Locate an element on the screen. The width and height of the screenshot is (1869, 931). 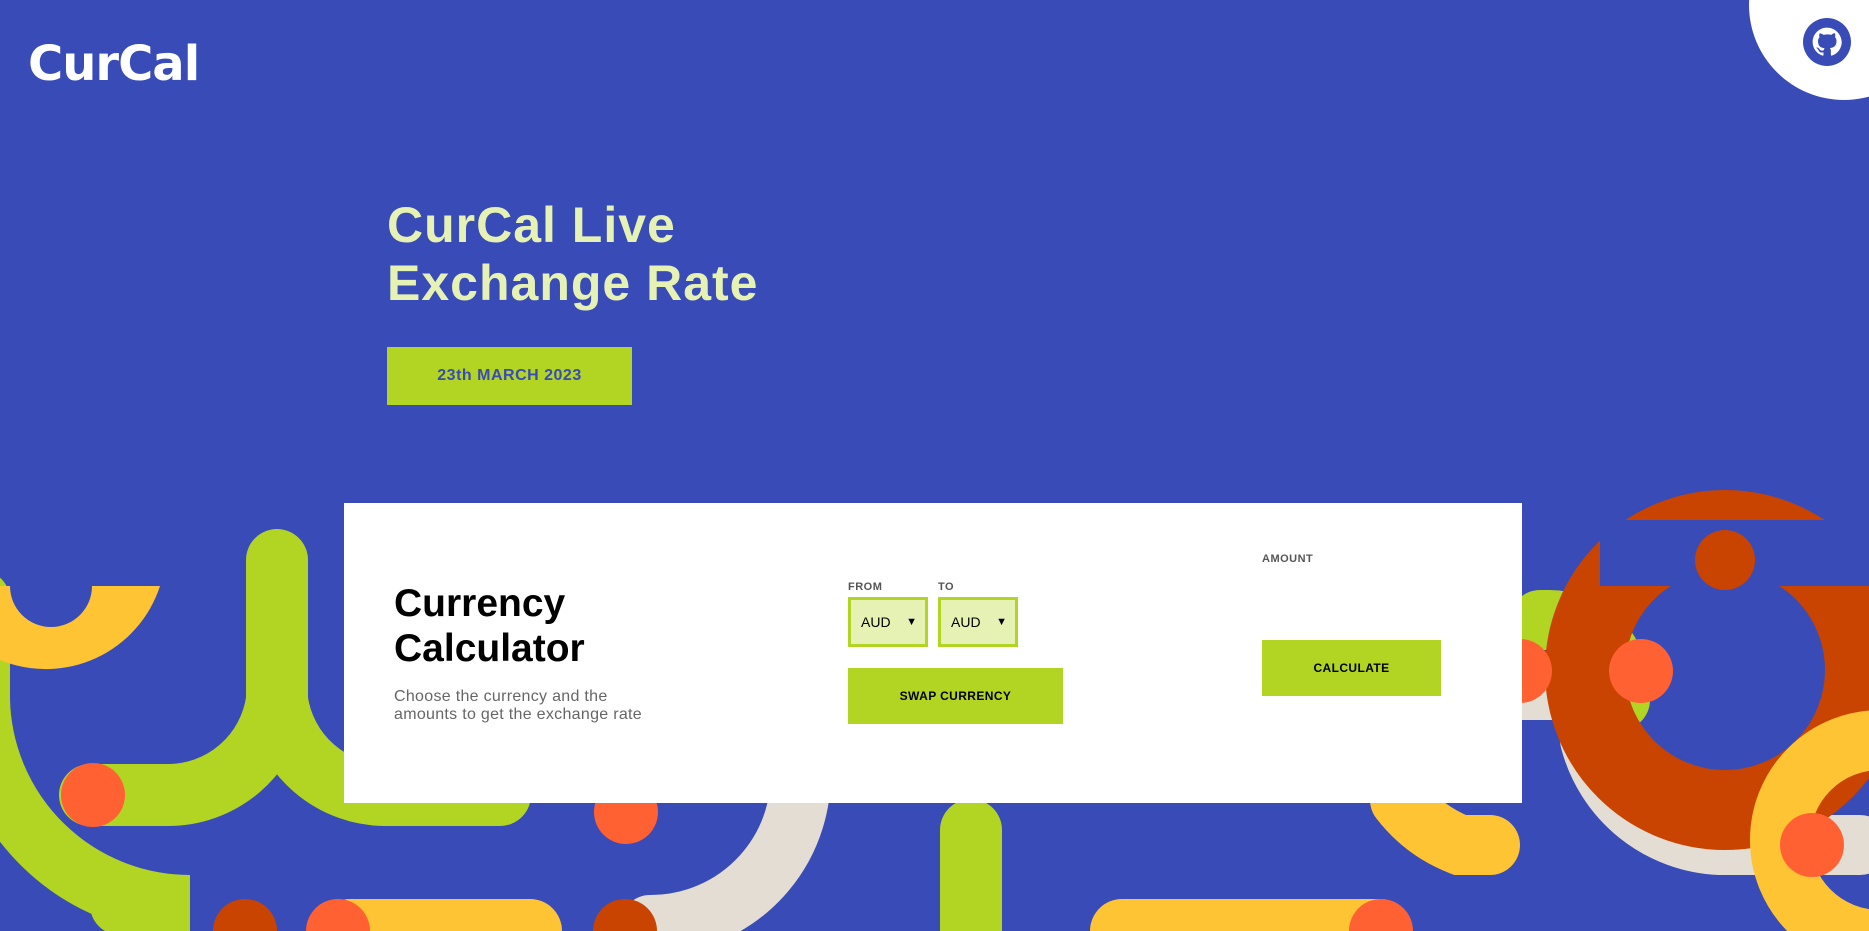
calculator-title-line1: Currency is located at coordinates (480, 603).